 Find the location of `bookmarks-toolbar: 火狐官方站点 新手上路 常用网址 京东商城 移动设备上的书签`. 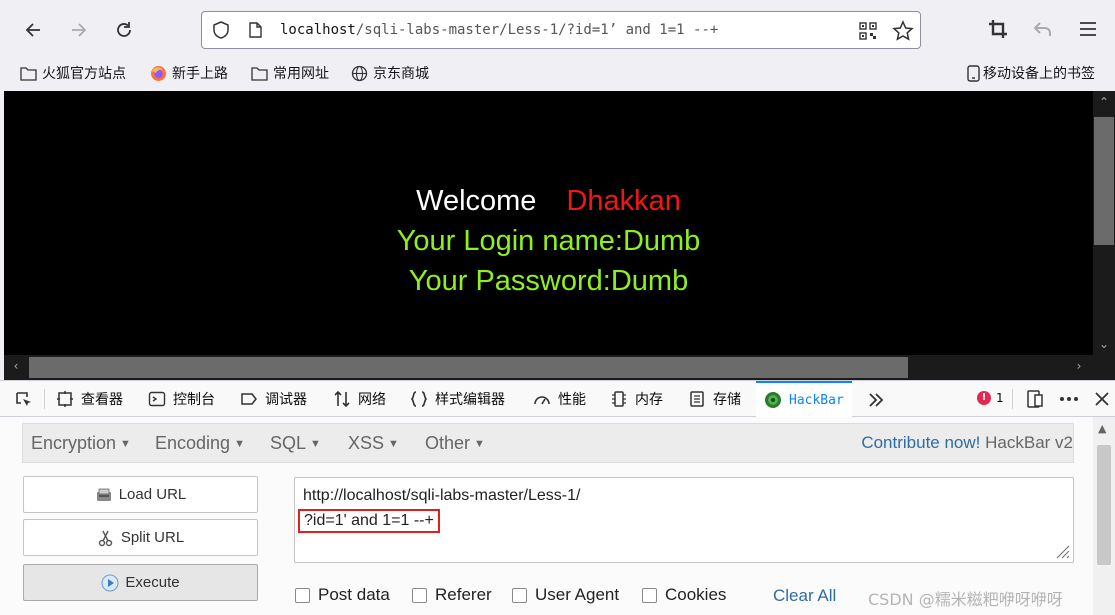

bookmarks-toolbar: 火狐官方站点 新手上路 常用网址 京东商城 移动设备上的书签 is located at coordinates (557, 73).